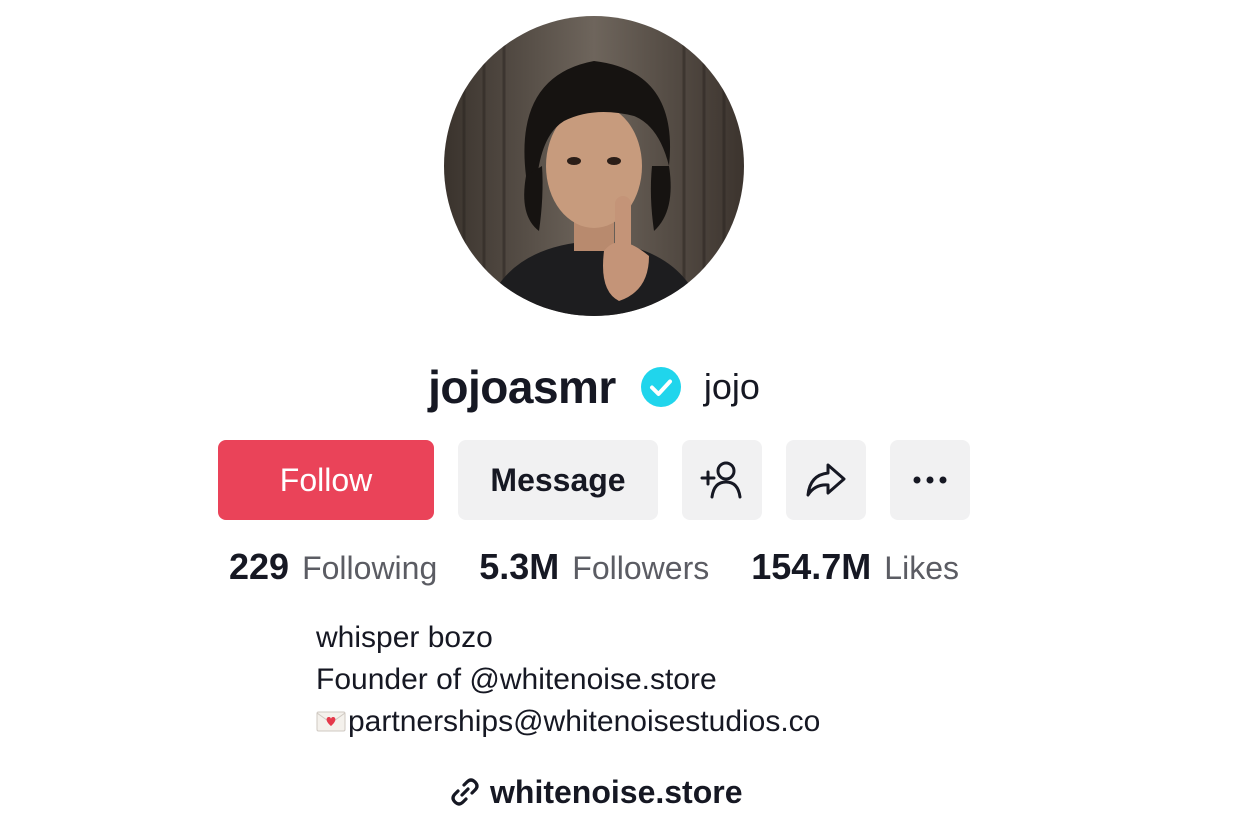  What do you see at coordinates (404, 637) in the screenshot?
I see `bio-line-1: whisper bozo` at bounding box center [404, 637].